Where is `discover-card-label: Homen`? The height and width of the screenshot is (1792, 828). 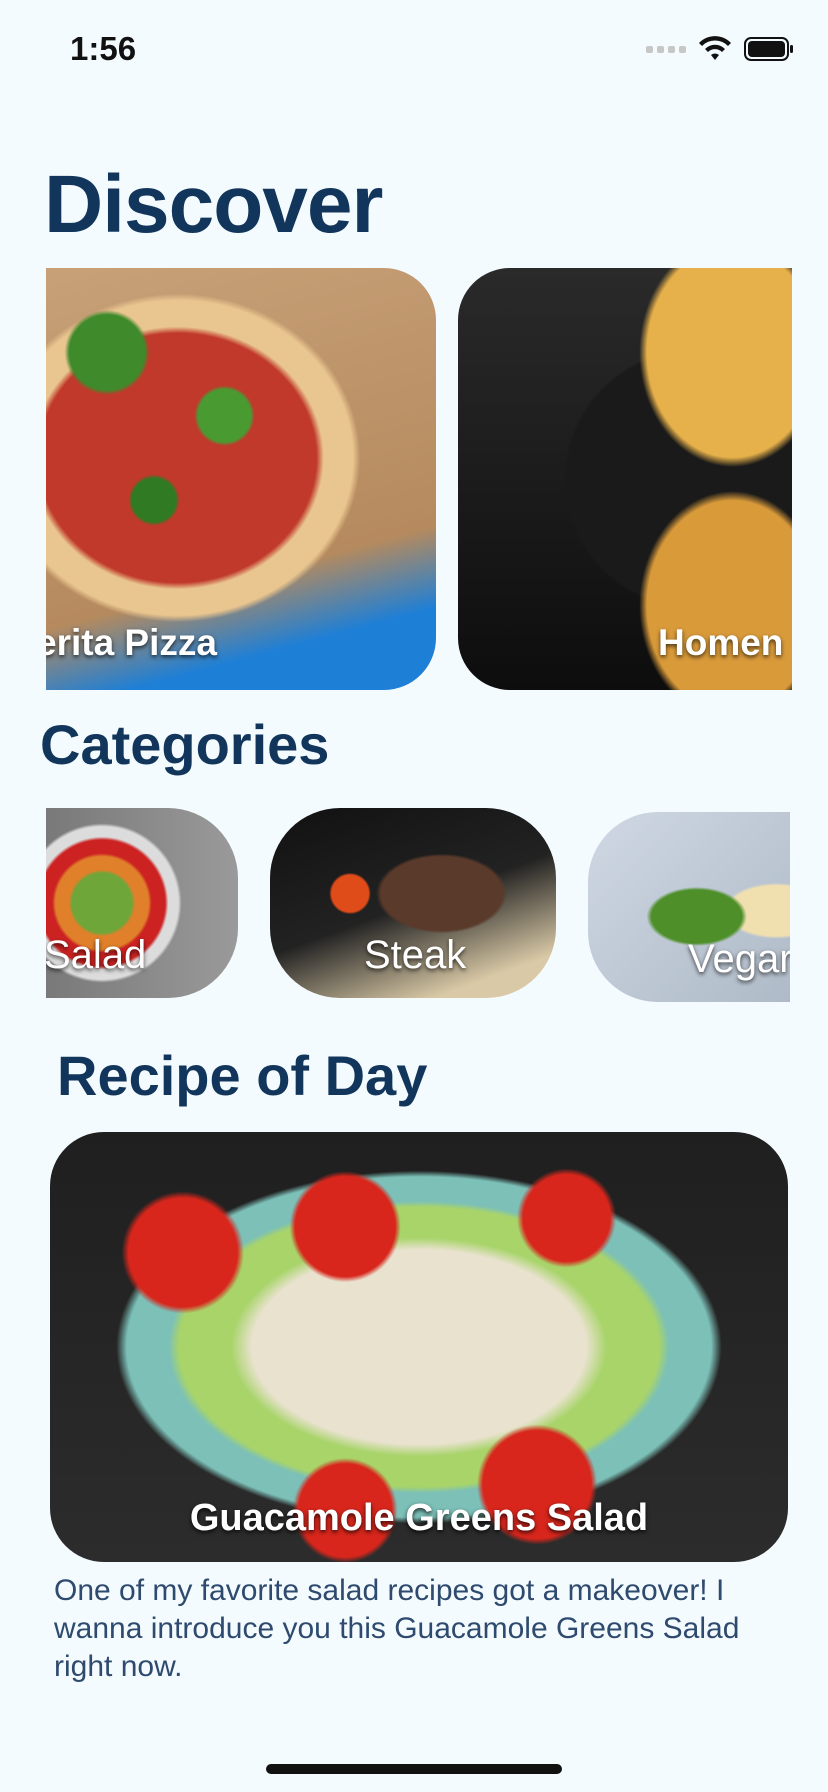
discover-card-label: Homen is located at coordinates (721, 642).